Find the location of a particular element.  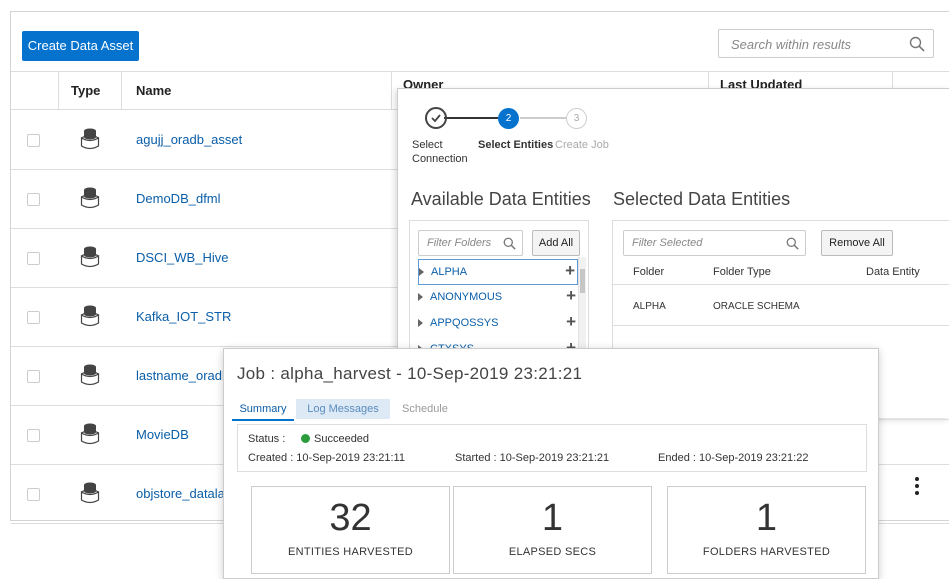

folder-name: ALPHA is located at coordinates (449, 272).